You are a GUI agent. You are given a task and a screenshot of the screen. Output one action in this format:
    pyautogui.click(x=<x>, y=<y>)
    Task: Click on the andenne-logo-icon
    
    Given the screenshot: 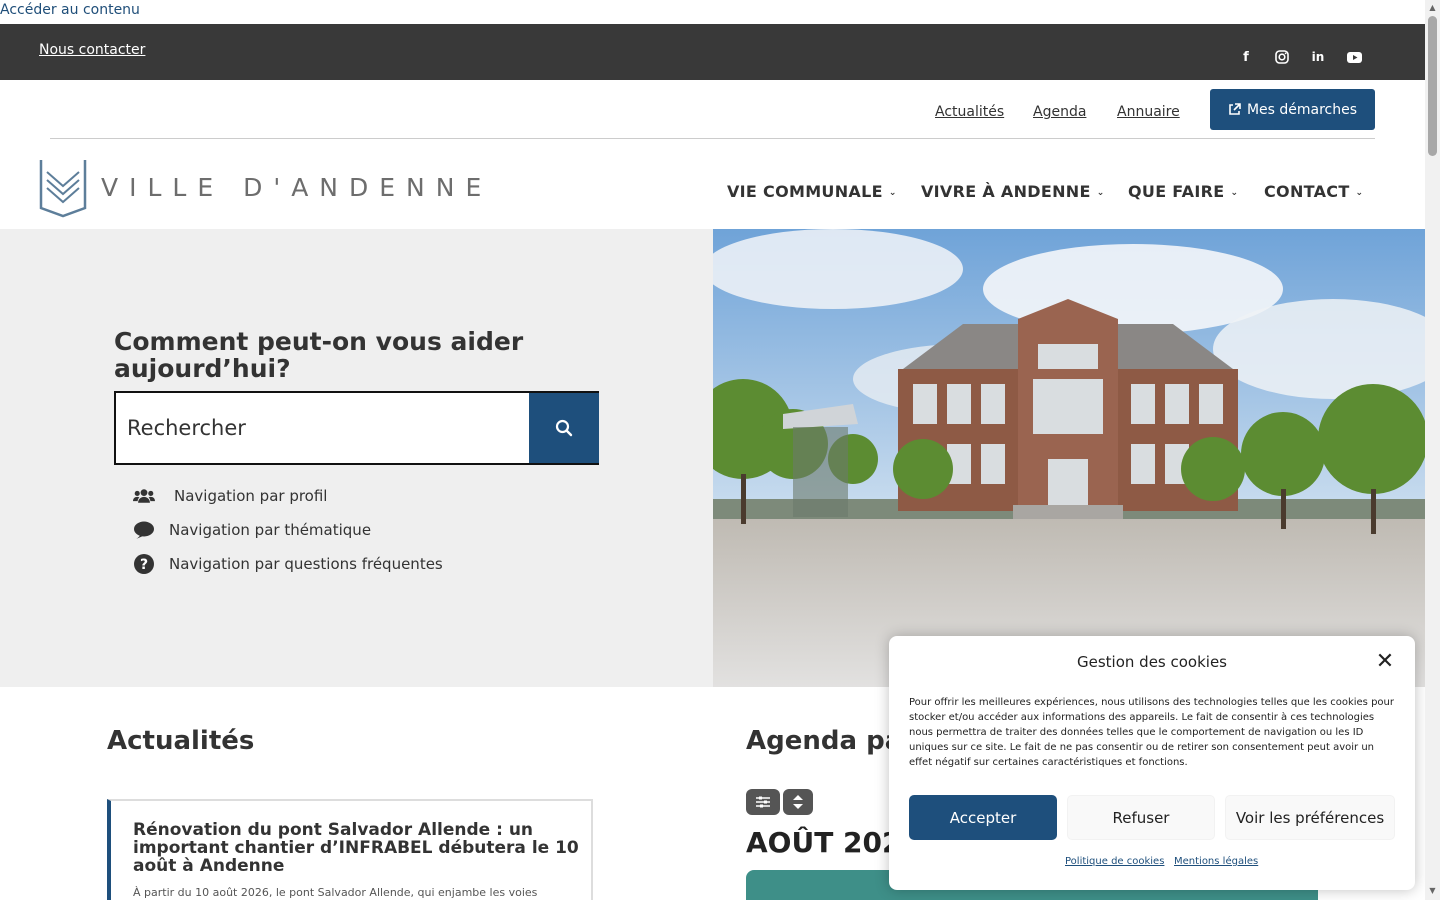 What is the action you would take?
    pyautogui.click(x=63, y=188)
    